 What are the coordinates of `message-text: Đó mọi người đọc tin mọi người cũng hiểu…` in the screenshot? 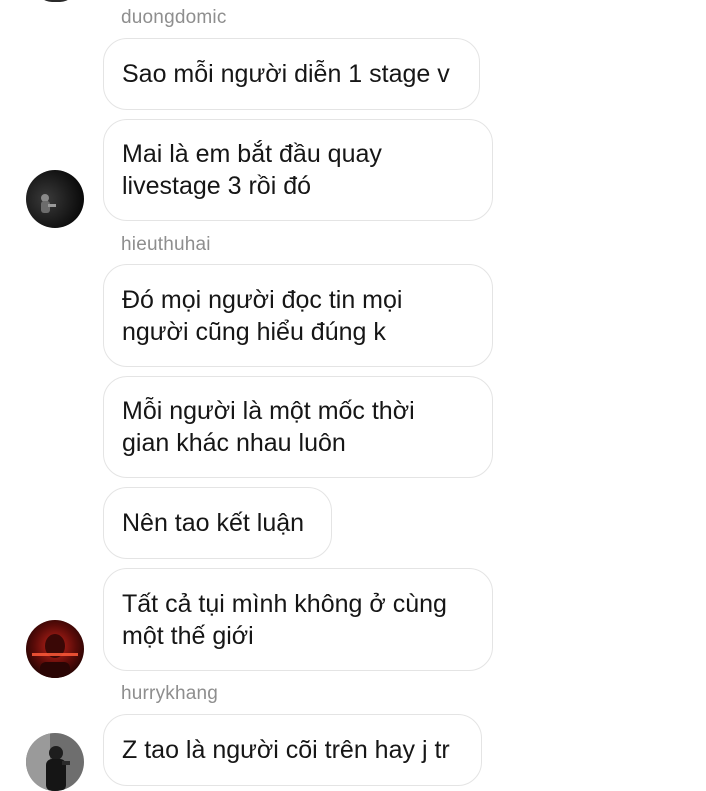 It's located at (262, 315).